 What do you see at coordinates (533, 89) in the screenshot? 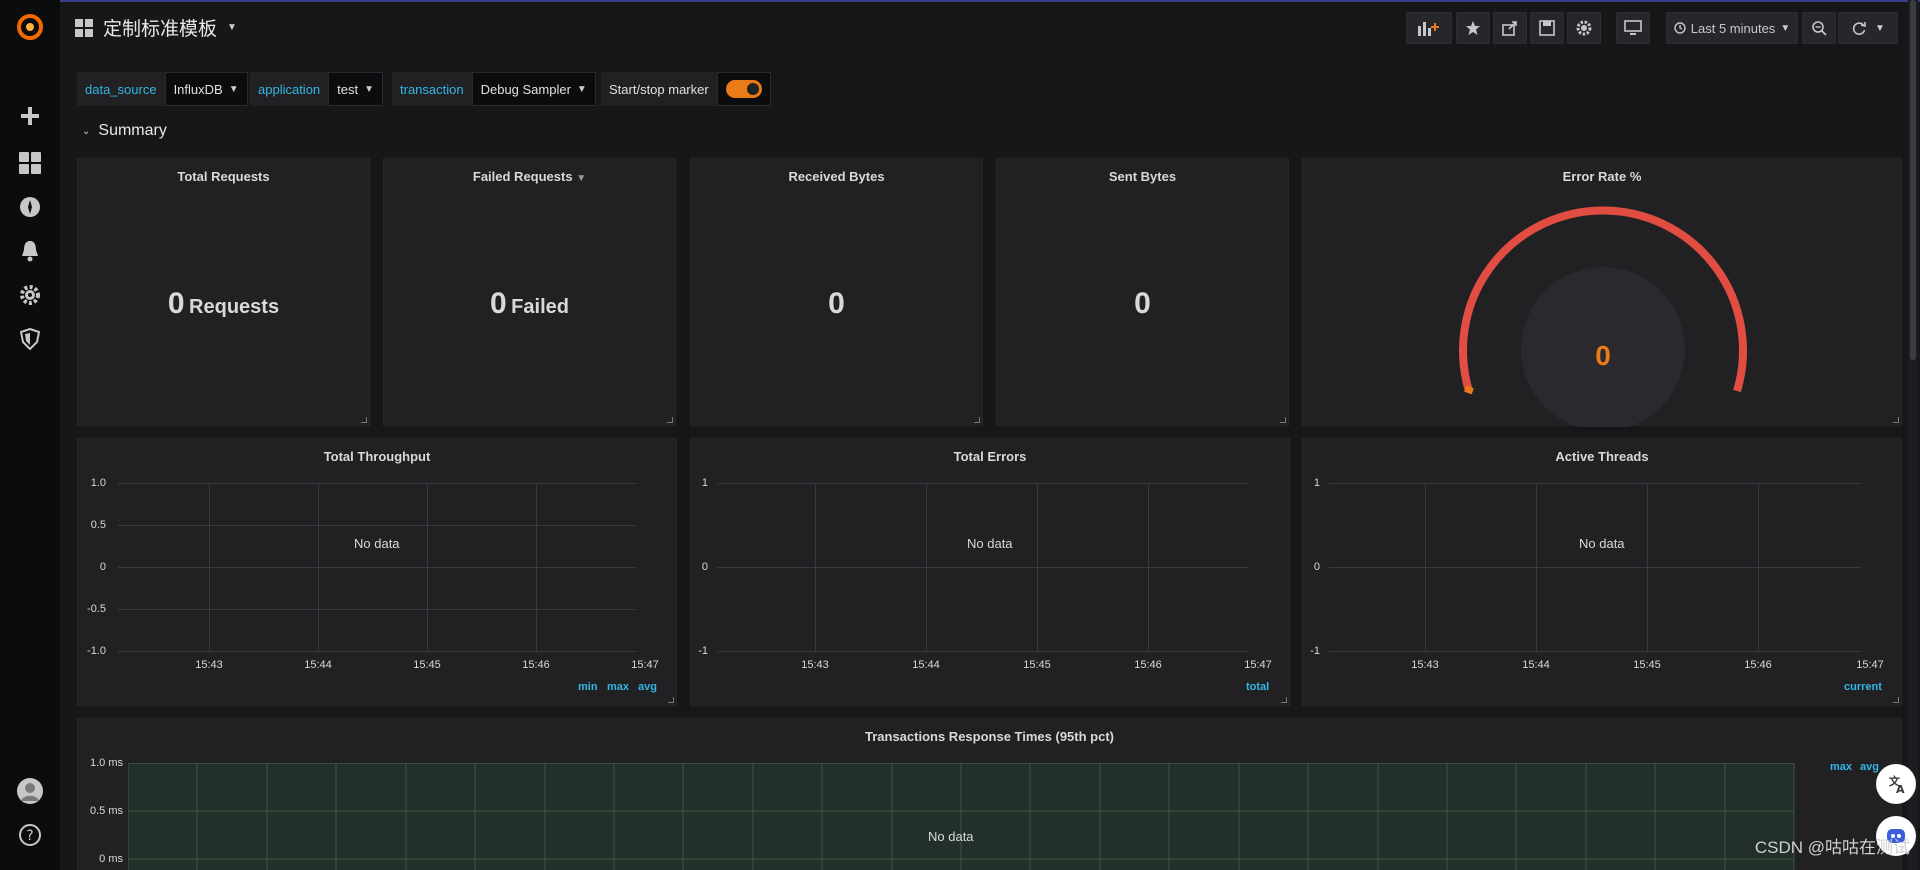
I see `variable-select: Debug Sampler ▼` at bounding box center [533, 89].